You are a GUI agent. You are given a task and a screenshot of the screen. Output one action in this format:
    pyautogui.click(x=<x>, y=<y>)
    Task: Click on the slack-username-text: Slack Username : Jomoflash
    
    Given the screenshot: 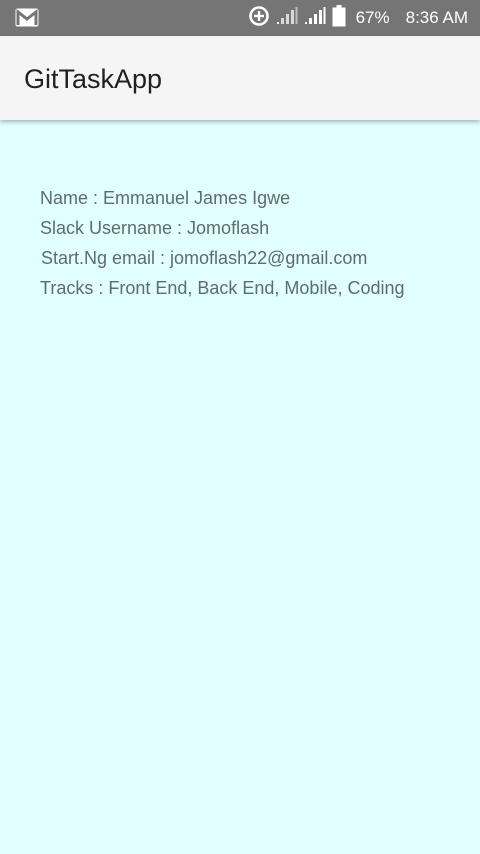 What is the action you would take?
    pyautogui.click(x=155, y=228)
    